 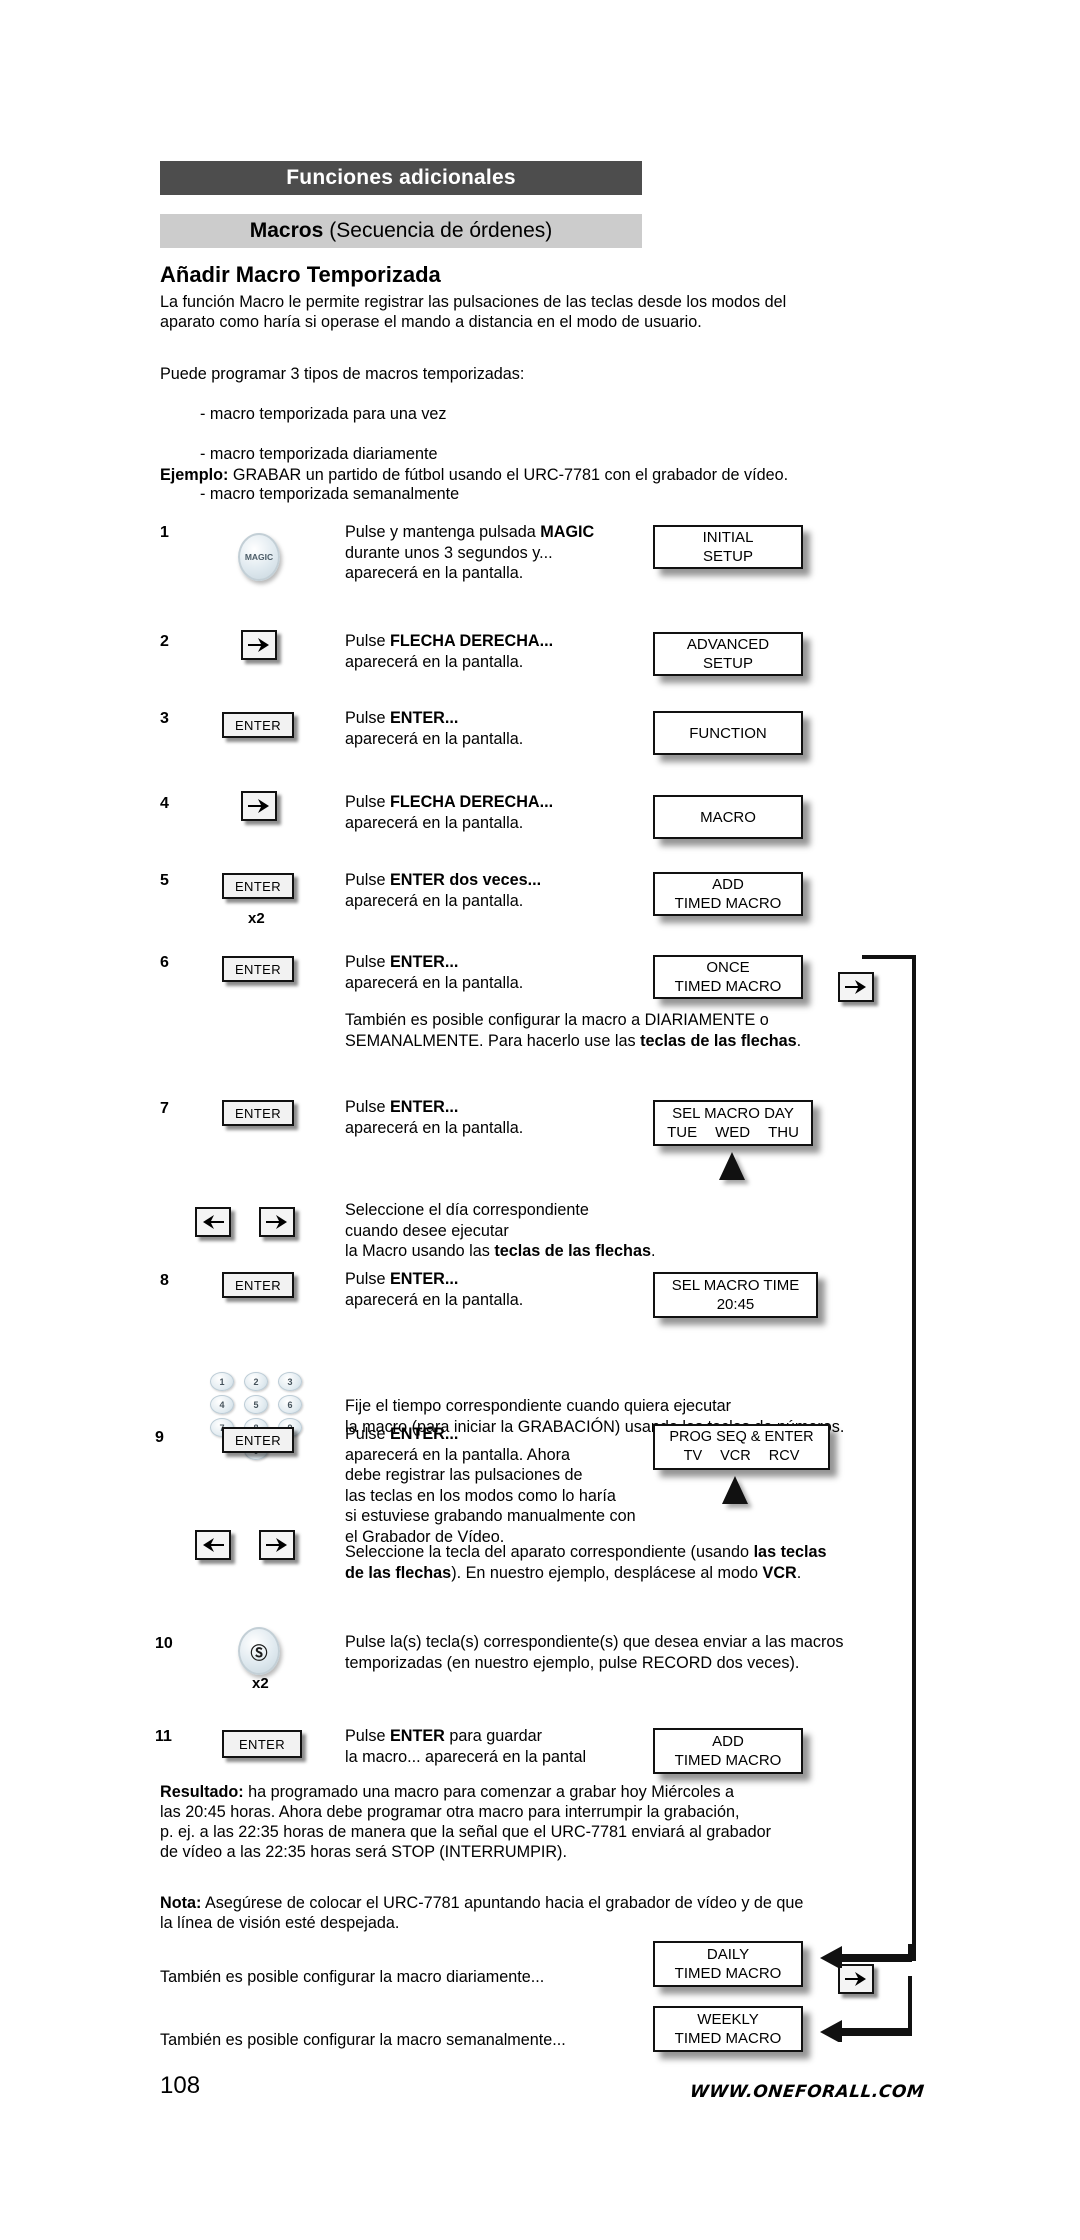 I want to click on flow-arrow-weekly, so click(x=866, y=2031).